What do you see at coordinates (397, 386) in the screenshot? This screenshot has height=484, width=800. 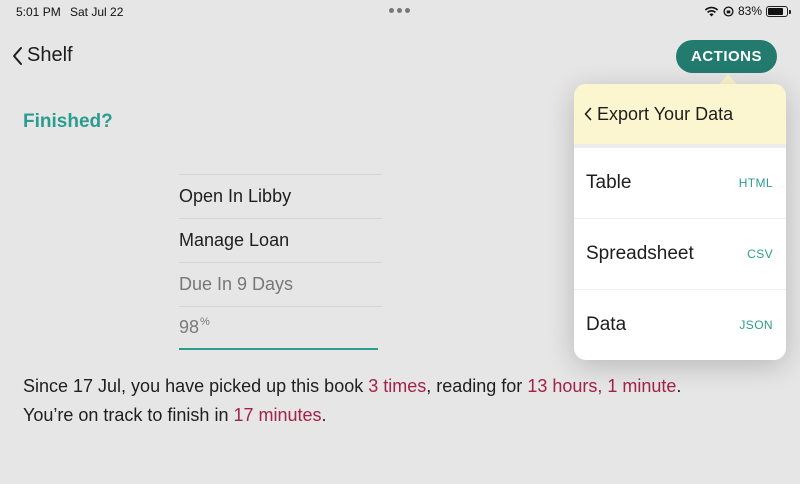 I see `pickup-count: 3 times` at bounding box center [397, 386].